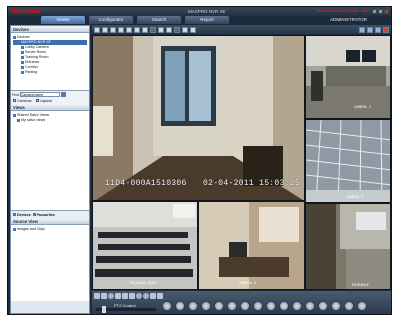 This screenshot has height=320, width=398. Describe the element at coordinates (18, 42) in the screenshot. I see `recorder-icon` at that location.